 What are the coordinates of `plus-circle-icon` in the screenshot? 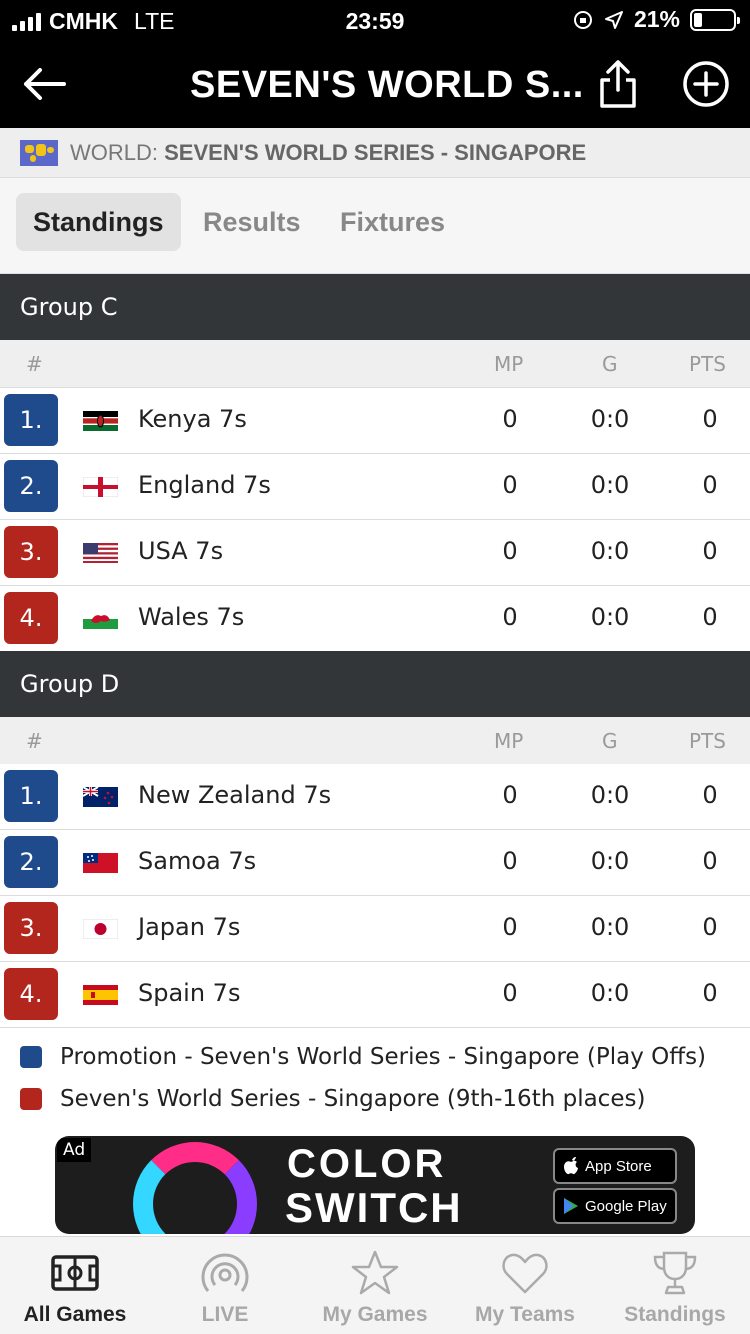 It's located at (706, 84).